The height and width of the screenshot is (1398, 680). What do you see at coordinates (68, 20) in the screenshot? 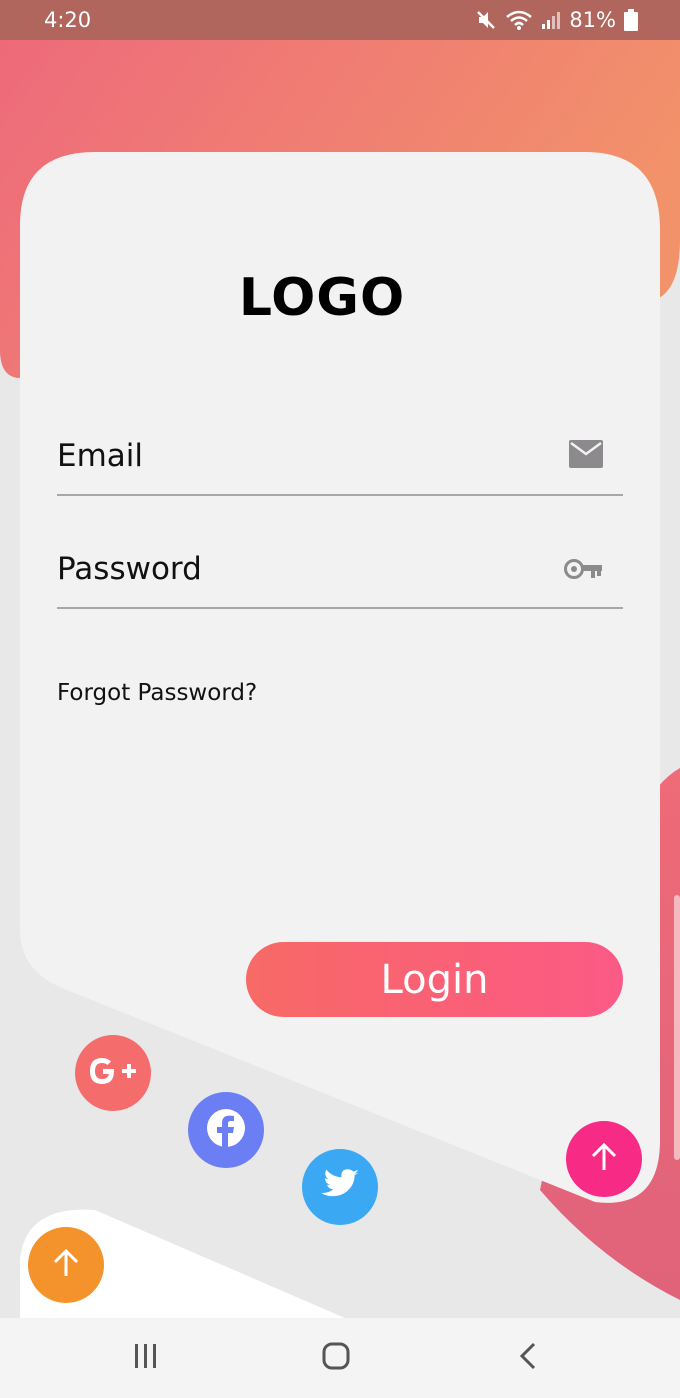
I see `status-time: 4:20` at bounding box center [68, 20].